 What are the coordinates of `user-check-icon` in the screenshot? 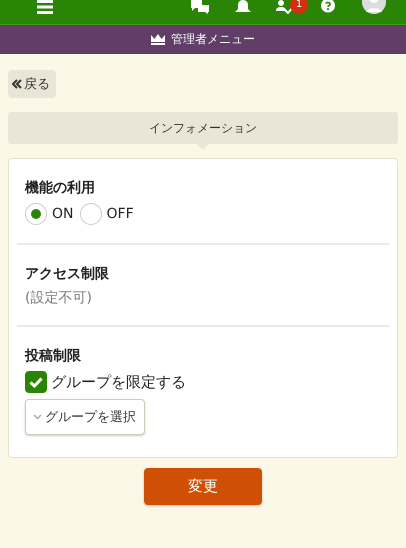 It's located at (285, 7).